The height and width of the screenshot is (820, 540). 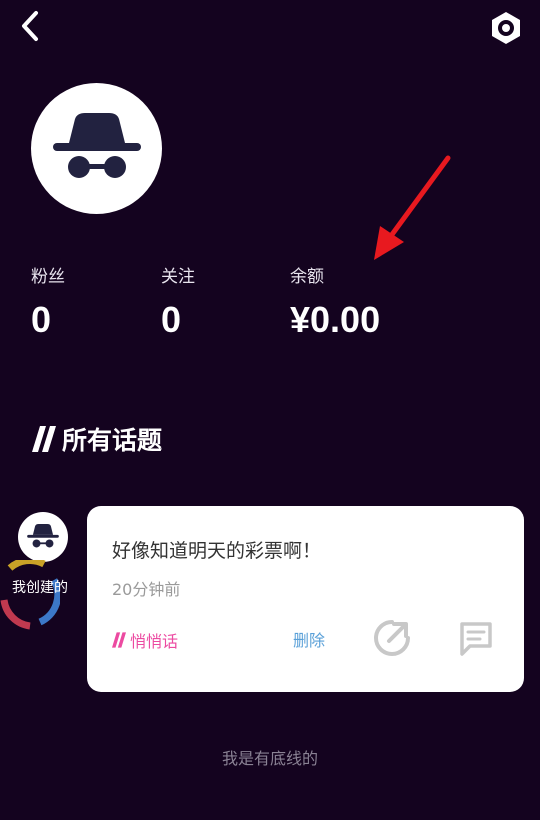 I want to click on whisper-label: 悄悄话, so click(x=154, y=641).